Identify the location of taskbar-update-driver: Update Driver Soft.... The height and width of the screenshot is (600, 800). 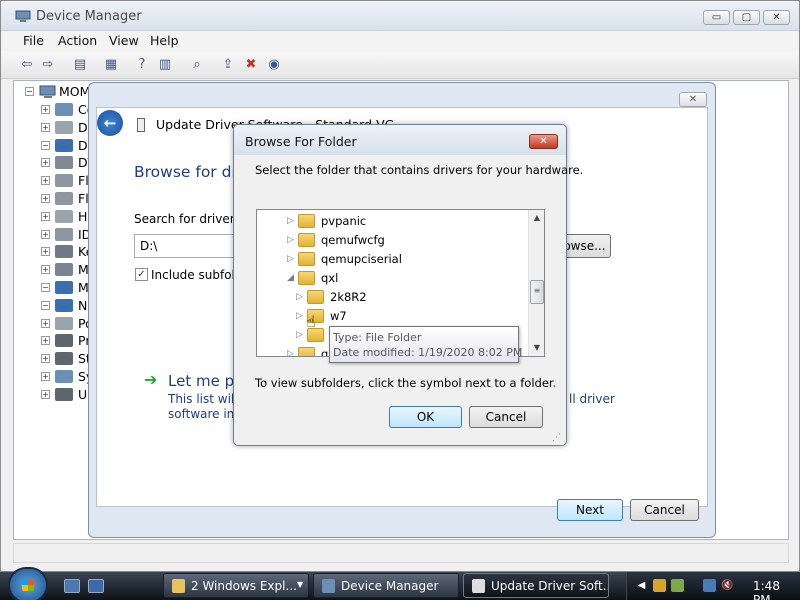
(536, 585).